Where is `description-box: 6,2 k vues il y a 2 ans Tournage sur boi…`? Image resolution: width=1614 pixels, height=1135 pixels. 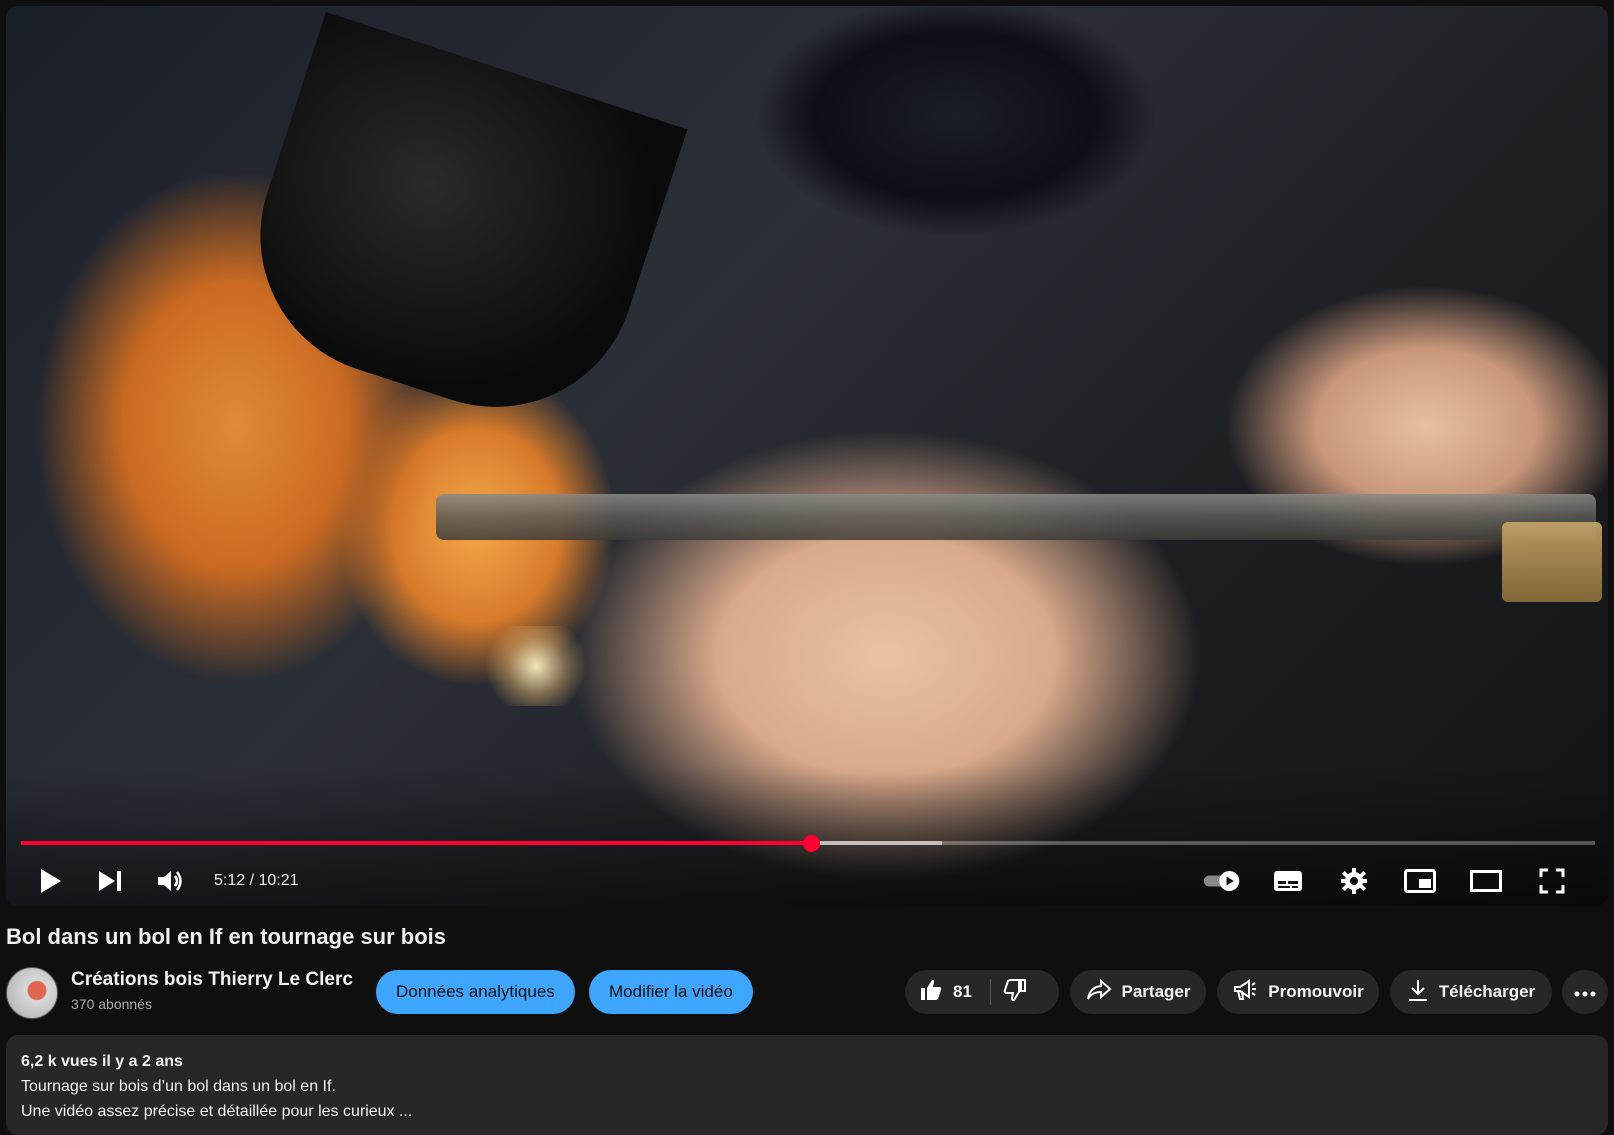 description-box: 6,2 k vues il y a 2 ans Tournage sur boi… is located at coordinates (807, 1085).